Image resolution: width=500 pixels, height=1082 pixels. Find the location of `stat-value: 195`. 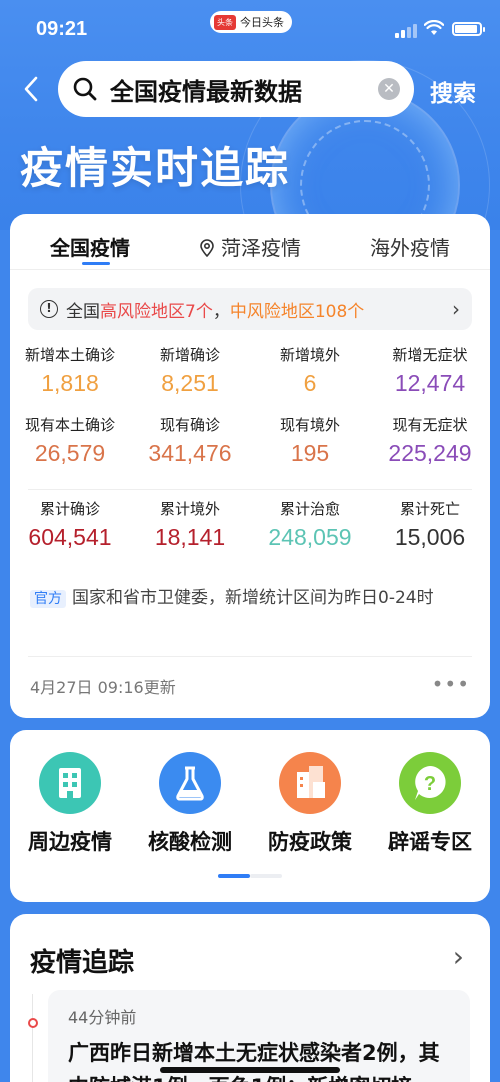

stat-value: 195 is located at coordinates (310, 453).